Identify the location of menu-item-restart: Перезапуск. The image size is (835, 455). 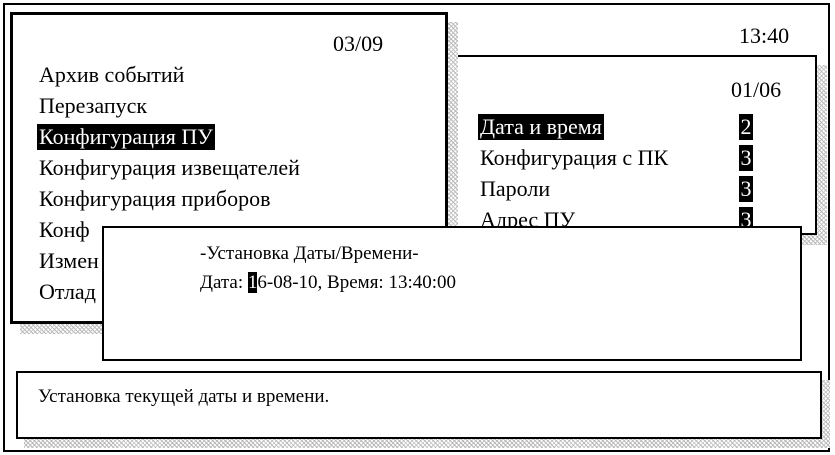
(93, 106).